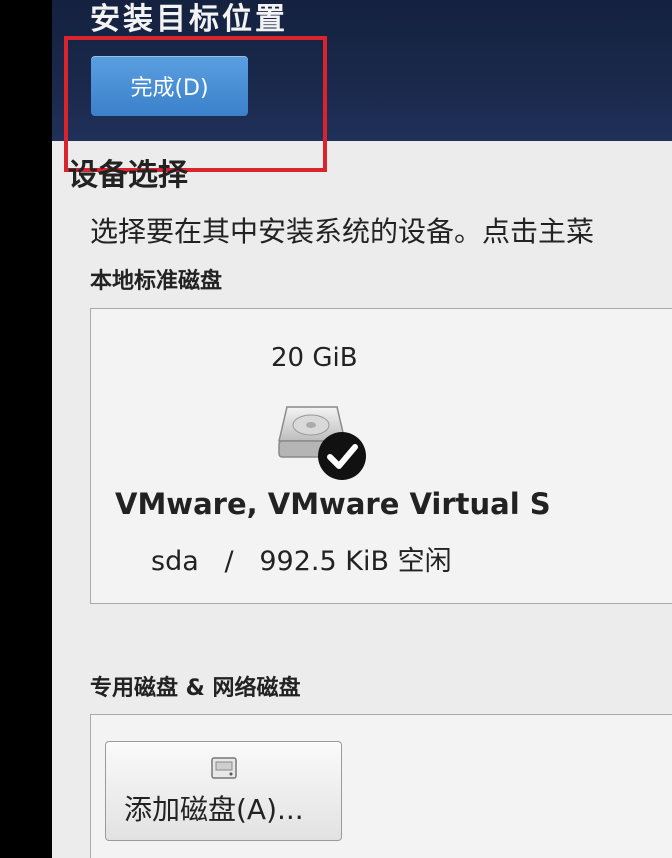 This screenshot has height=858, width=672. What do you see at coordinates (342, 231) in the screenshot?
I see `section-description: 选择要在其中安装系统的设备。点击主菜` at bounding box center [342, 231].